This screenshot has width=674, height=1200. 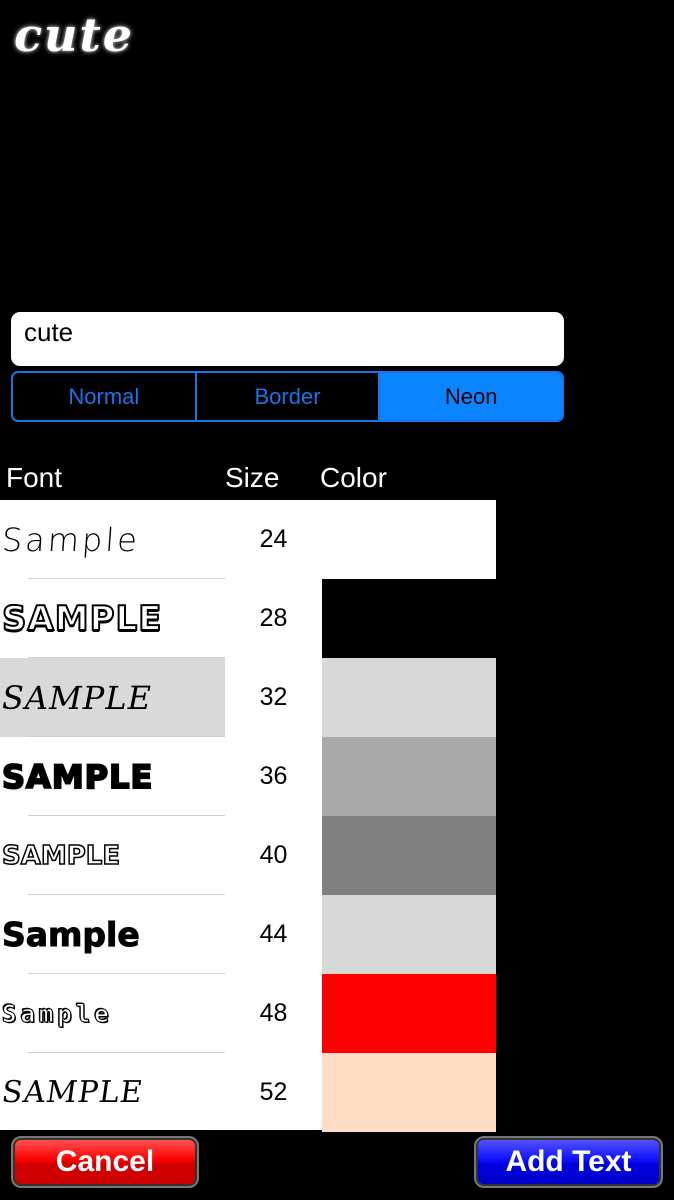 I want to click on font-column-header: Font, so click(x=34, y=477).